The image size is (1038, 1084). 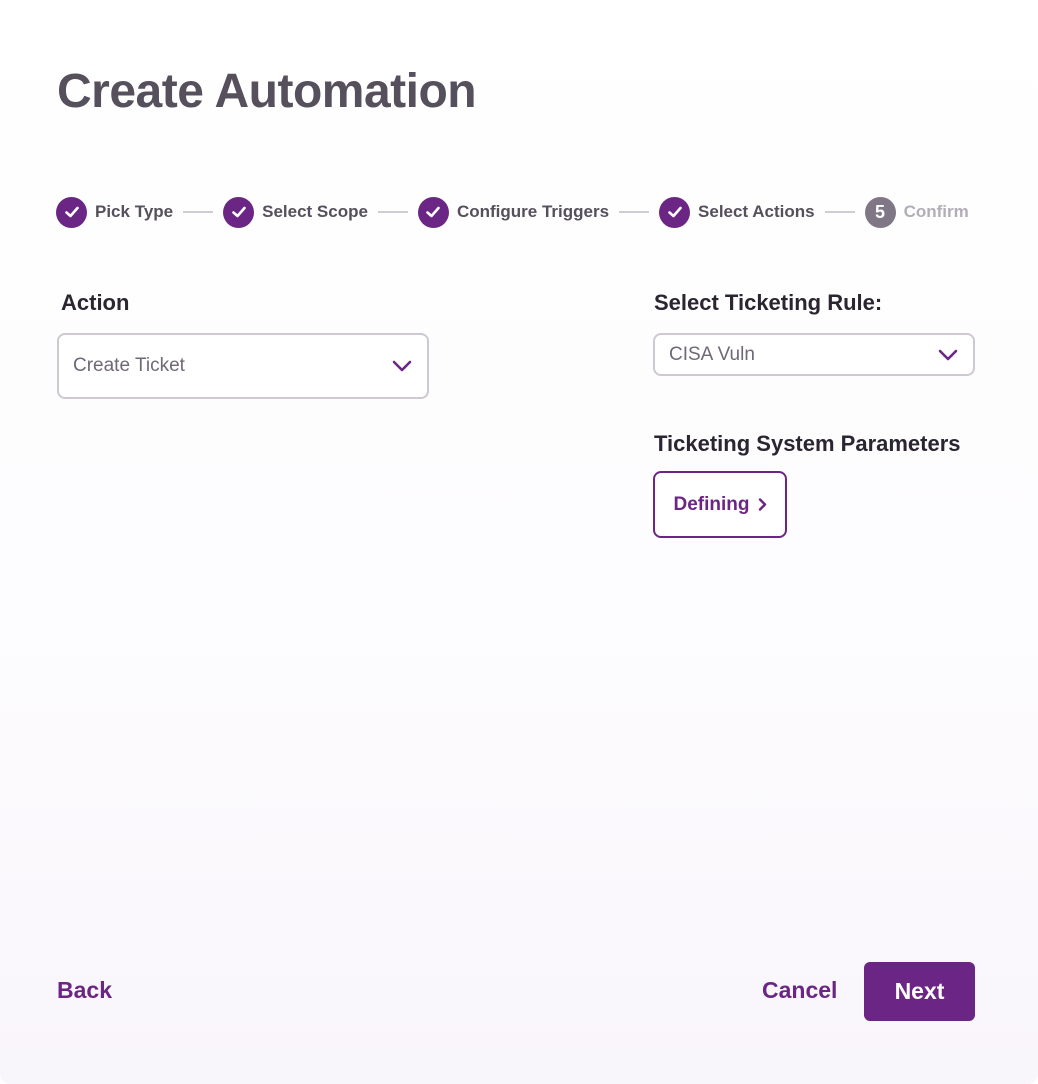 I want to click on step-configure-triggers: Configure Triggers, so click(x=513, y=212).